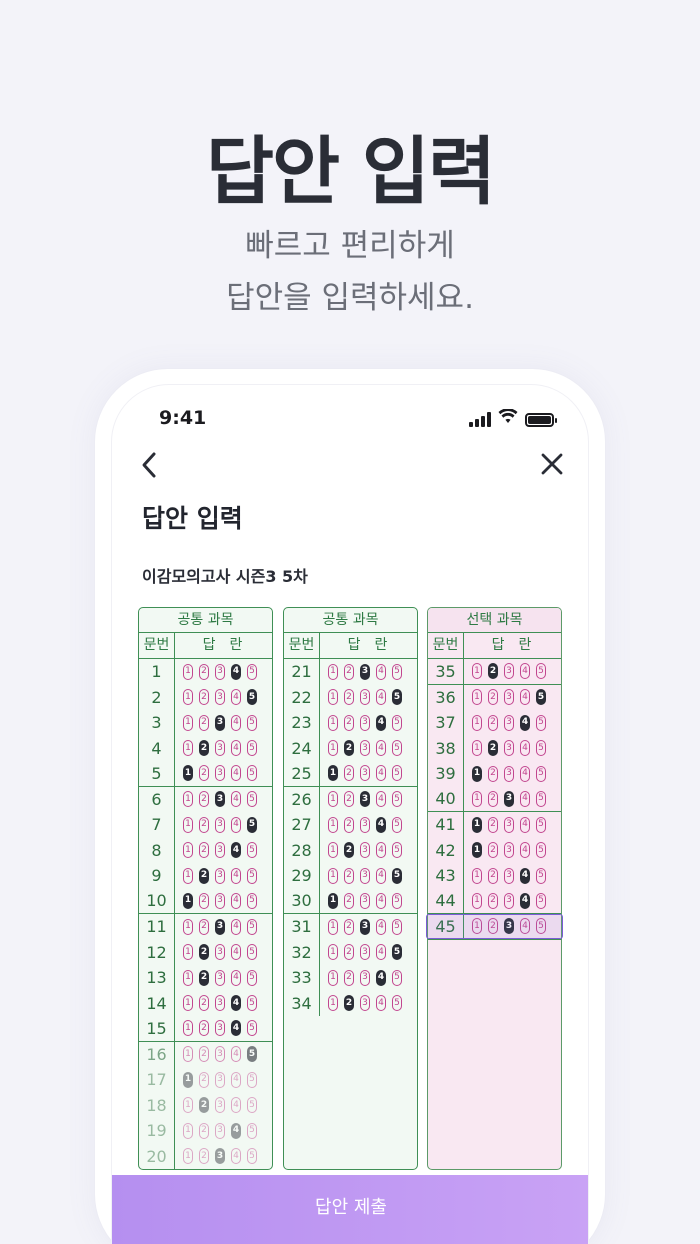 The image size is (700, 1244). What do you see at coordinates (350, 1209) in the screenshot?
I see `submit-button: 답안 제출` at bounding box center [350, 1209].